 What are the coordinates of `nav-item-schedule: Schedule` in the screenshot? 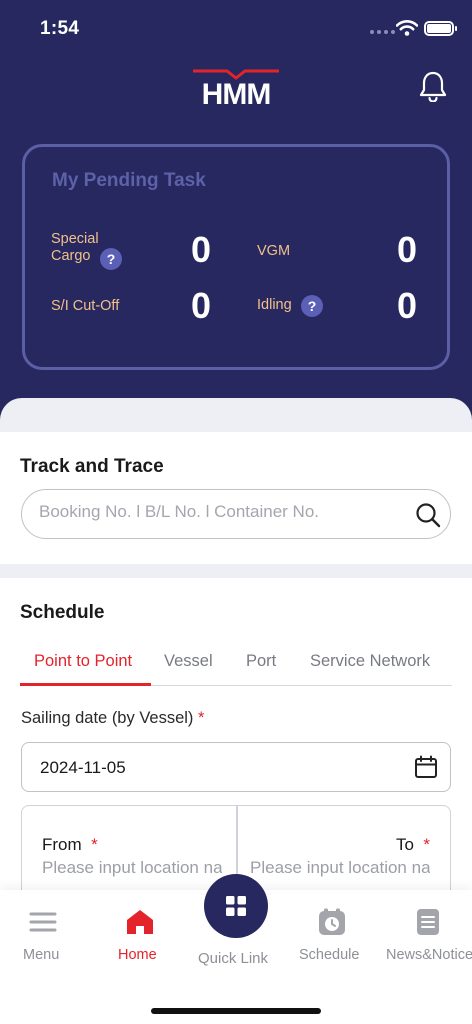 It's located at (332, 935).